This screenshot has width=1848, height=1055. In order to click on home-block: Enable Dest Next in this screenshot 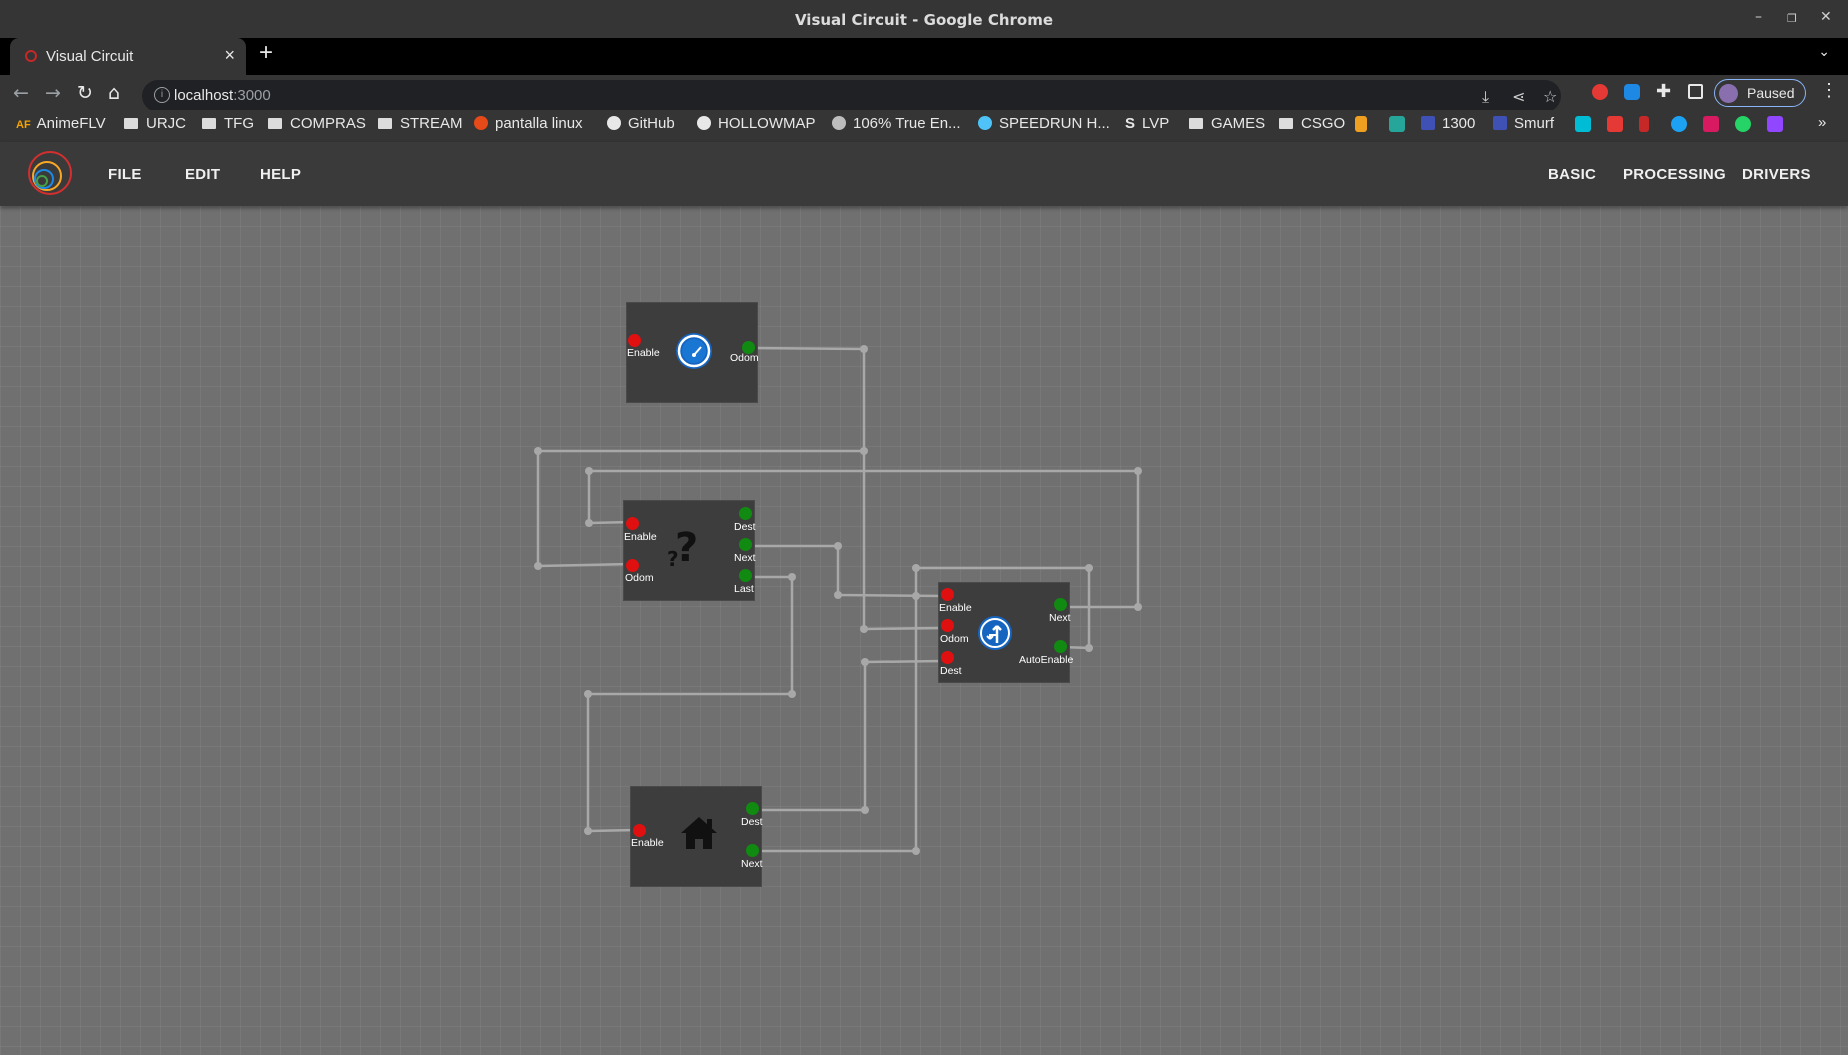, I will do `click(696, 836)`.